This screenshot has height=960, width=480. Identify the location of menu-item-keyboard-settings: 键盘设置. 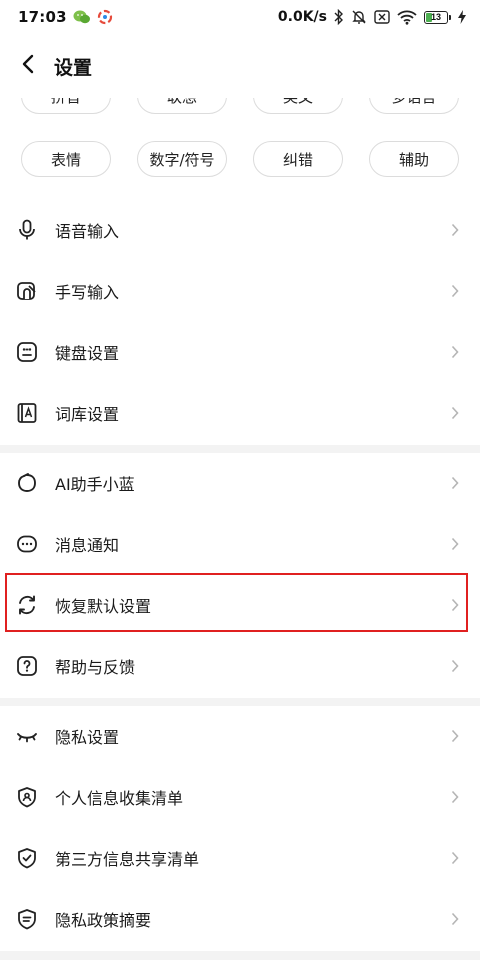
(240, 352).